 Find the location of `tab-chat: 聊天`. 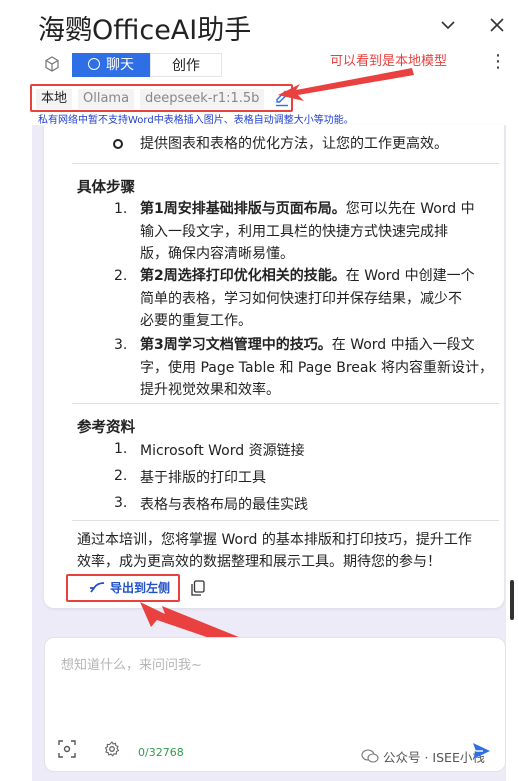

tab-chat: 聊天 is located at coordinates (111, 65).